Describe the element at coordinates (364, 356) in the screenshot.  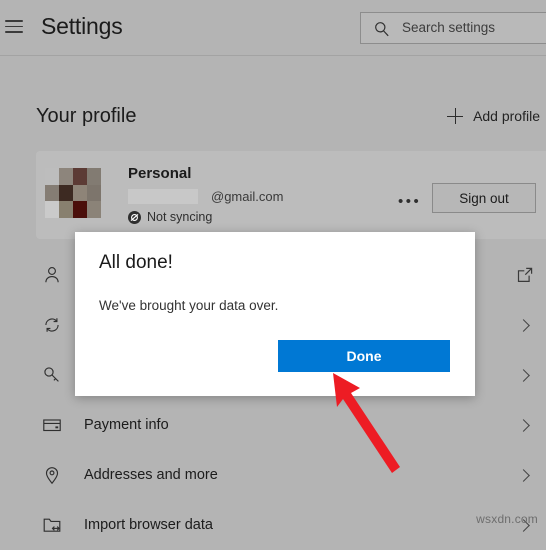
I see `done-button: Done` at that location.